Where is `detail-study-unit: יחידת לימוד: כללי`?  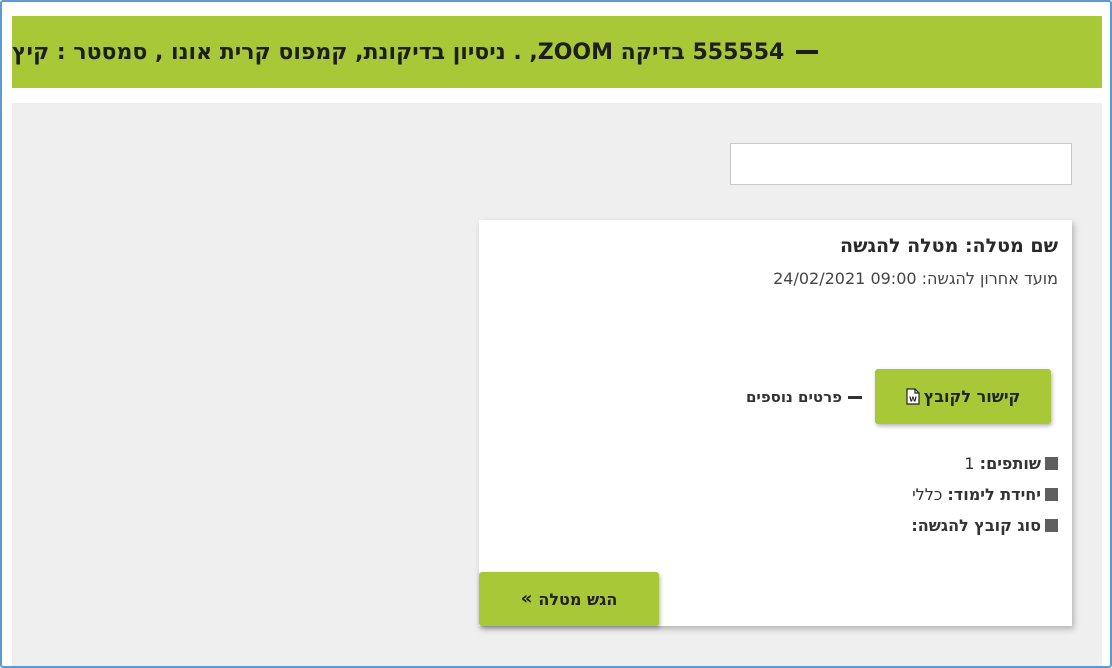 detail-study-unit: יחידת לימוד: כללי is located at coordinates (984, 494).